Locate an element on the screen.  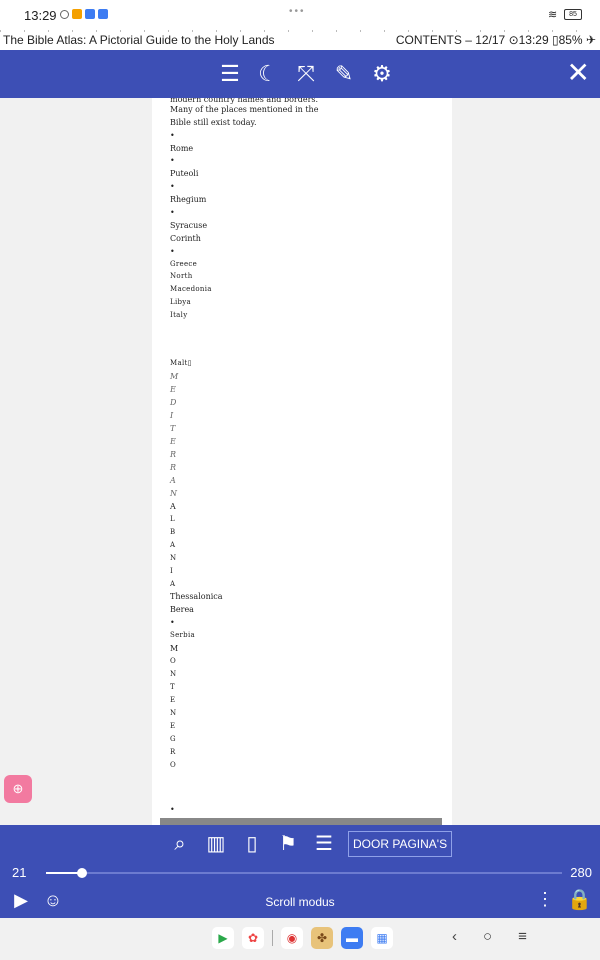
page-text-line: B is located at coordinates (173, 532).